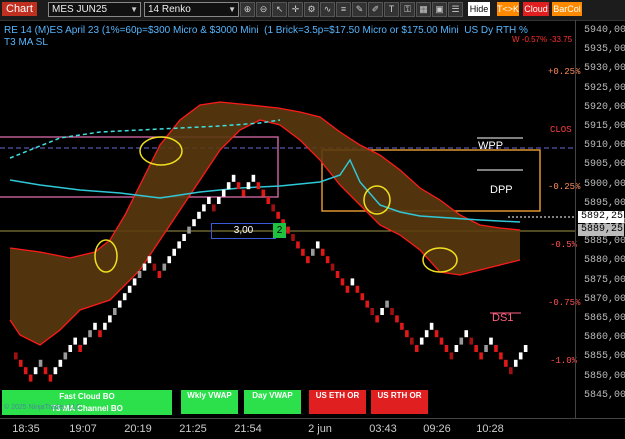  Describe the element at coordinates (536, 9) in the screenshot. I see `cloud-button: Cloud` at that location.